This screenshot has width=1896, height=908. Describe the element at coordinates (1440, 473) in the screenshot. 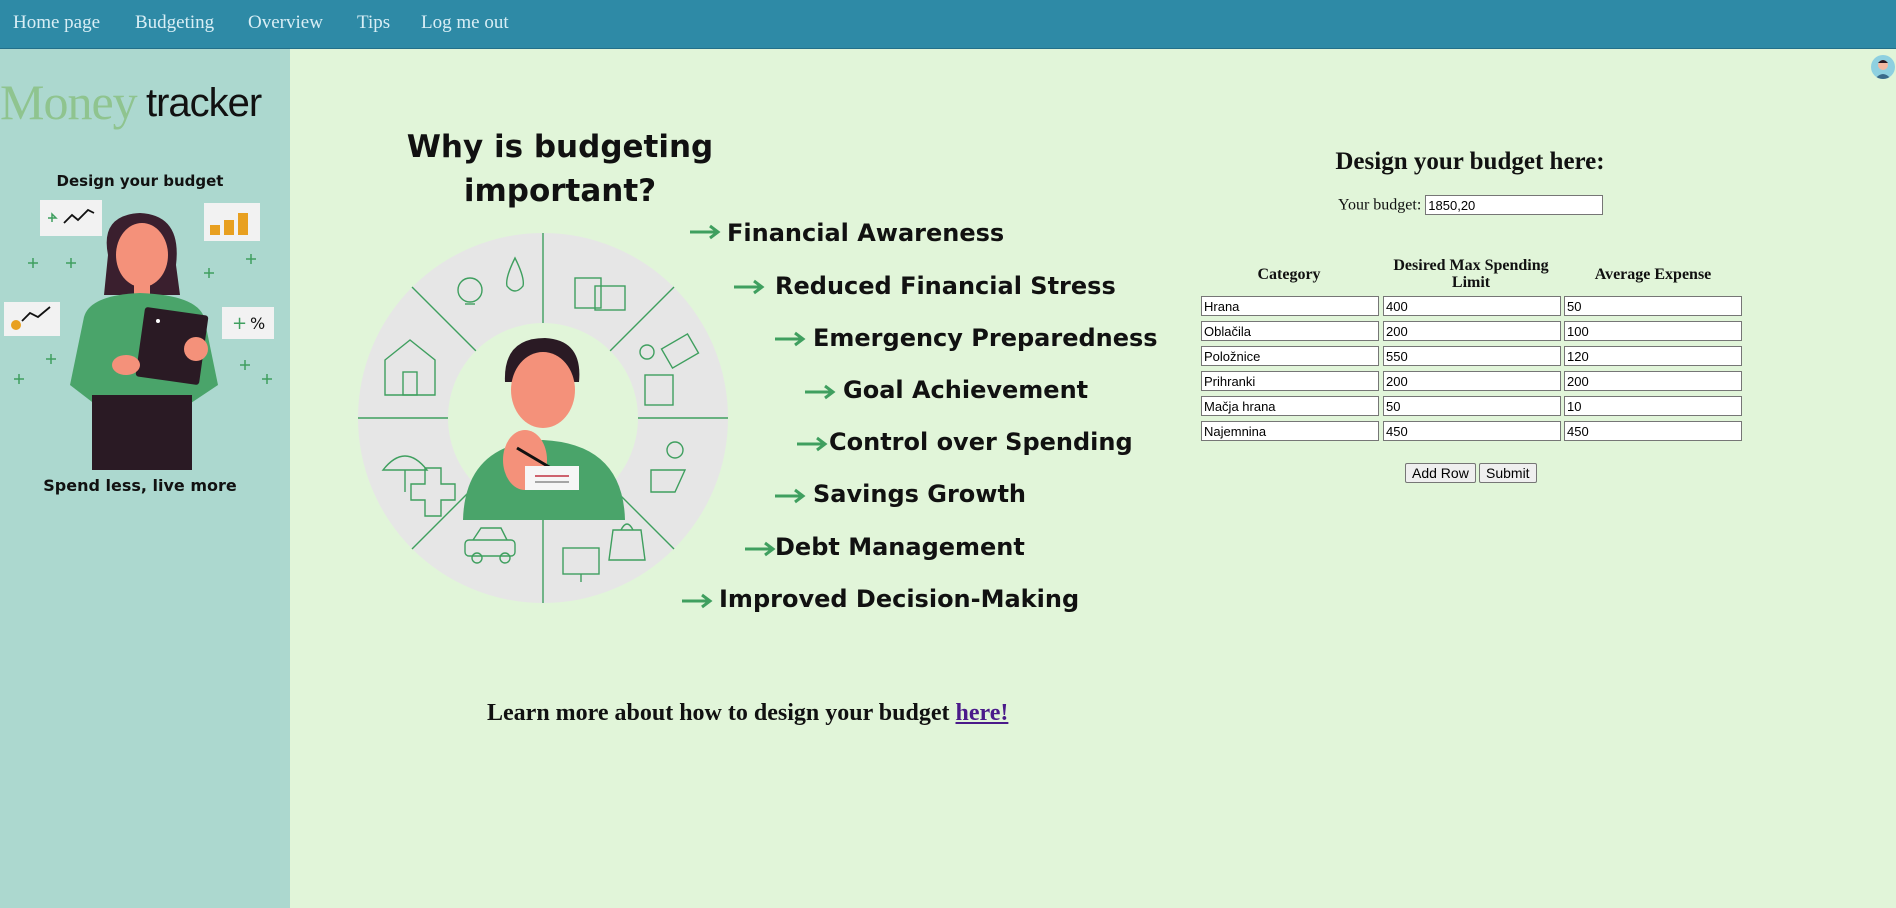

I see `add-row-button: Add Row` at that location.